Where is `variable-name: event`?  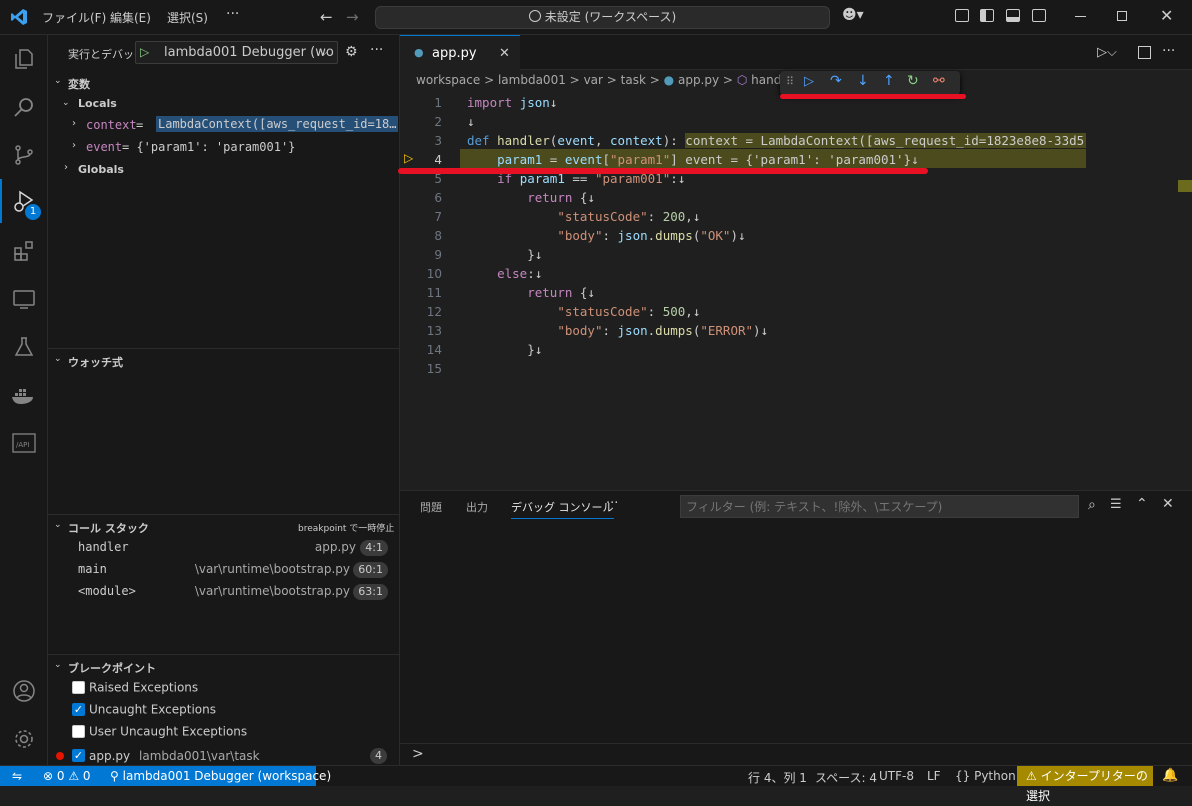
variable-name: event is located at coordinates (104, 147).